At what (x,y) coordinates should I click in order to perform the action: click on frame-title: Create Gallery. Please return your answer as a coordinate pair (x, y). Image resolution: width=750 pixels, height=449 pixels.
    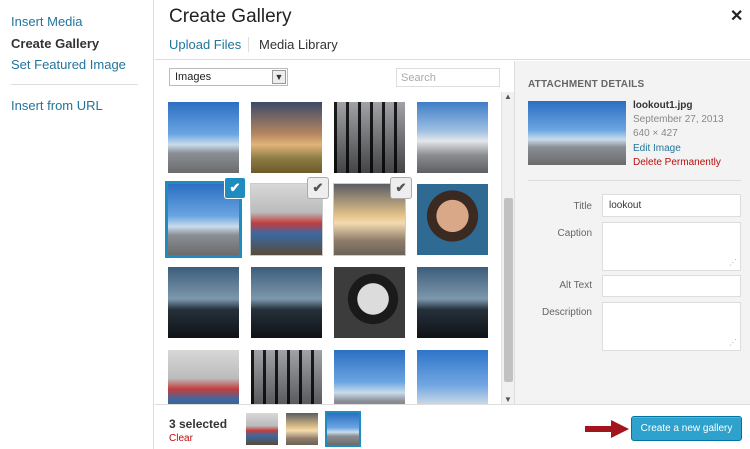
    Looking at the image, I should click on (230, 16).